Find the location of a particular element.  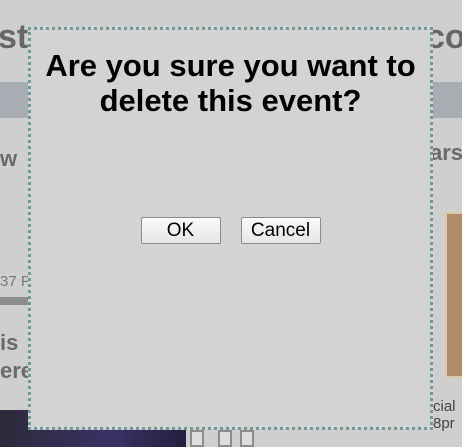

ok-button: OK is located at coordinates (180, 230).